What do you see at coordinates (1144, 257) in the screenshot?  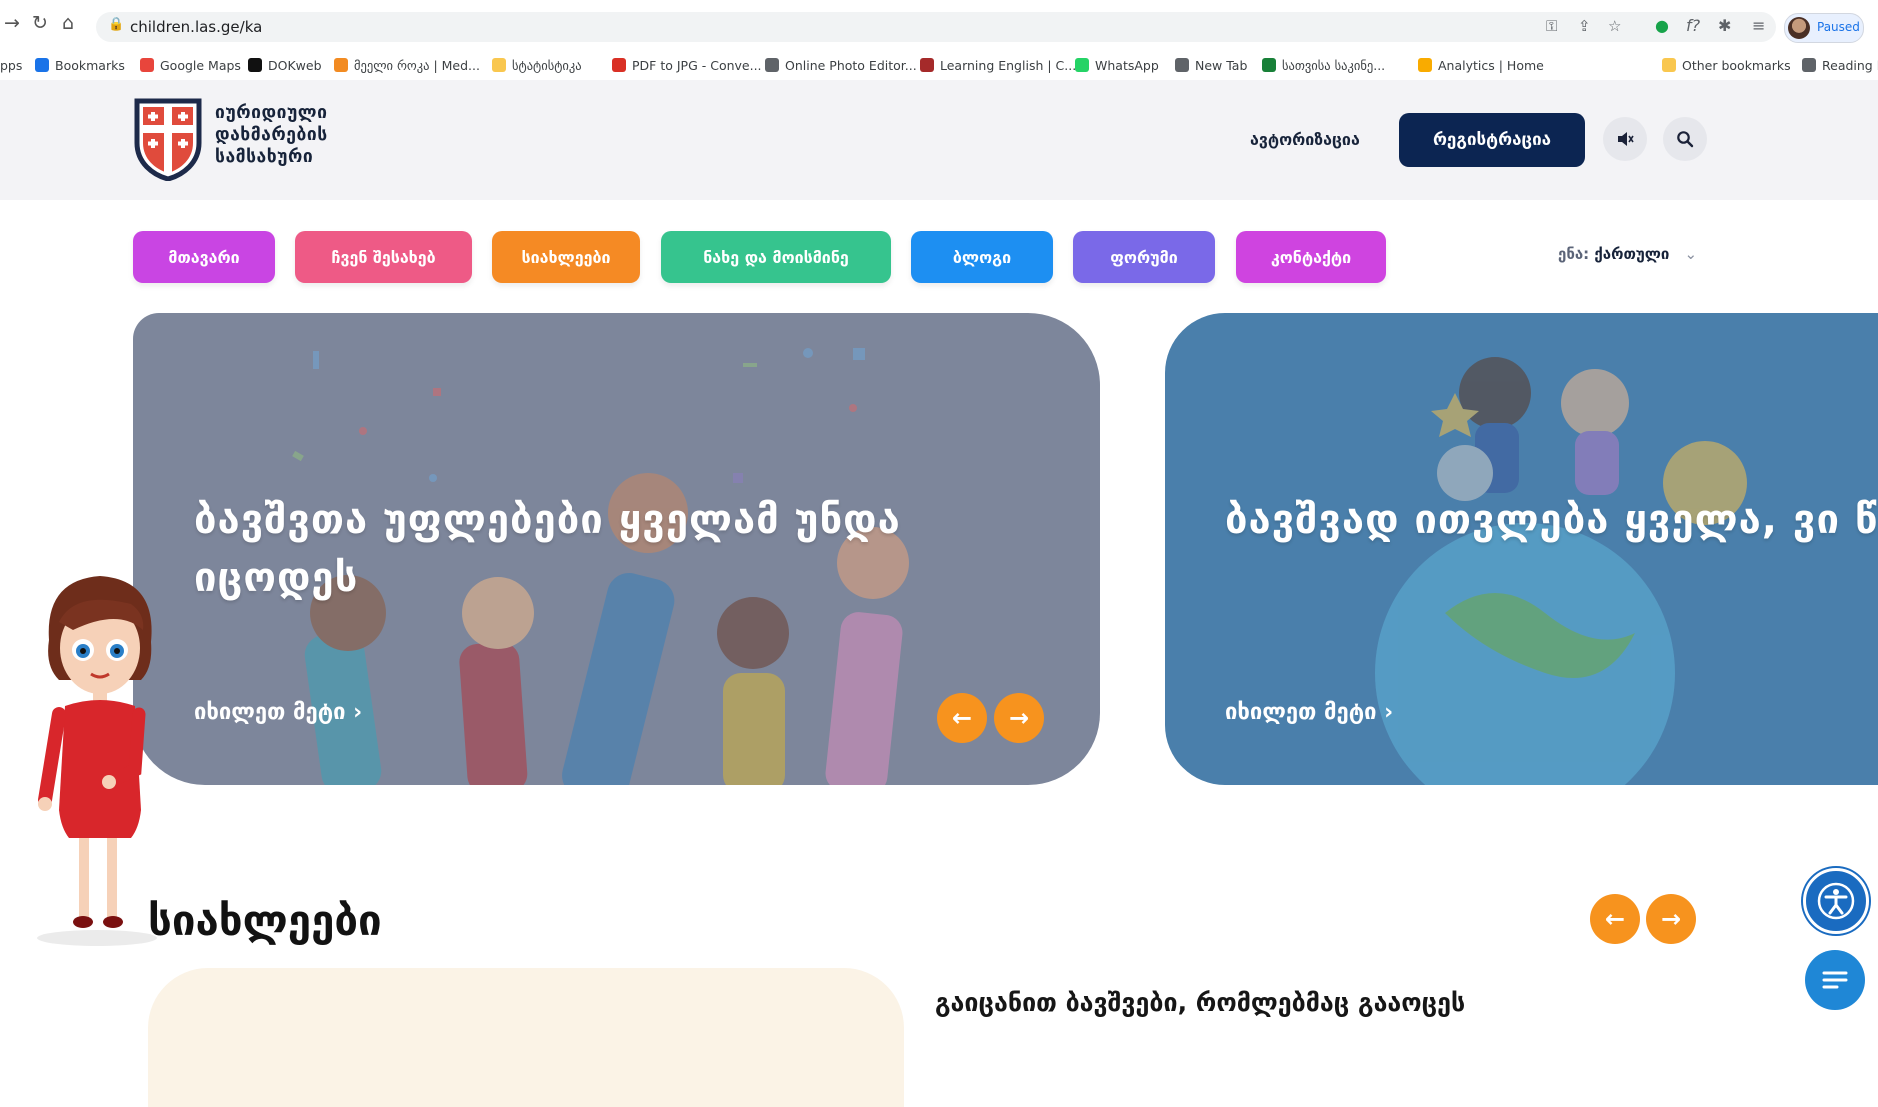 I see `nav-forum: ფორუმი` at bounding box center [1144, 257].